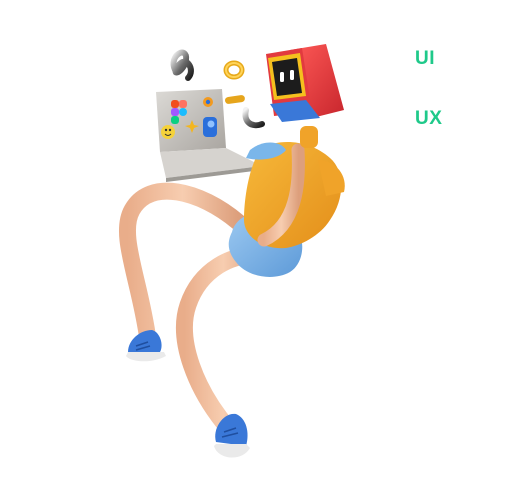 This screenshot has height=500, width=522. Describe the element at coordinates (168, 132) in the screenshot. I see `smiley-icon` at that location.